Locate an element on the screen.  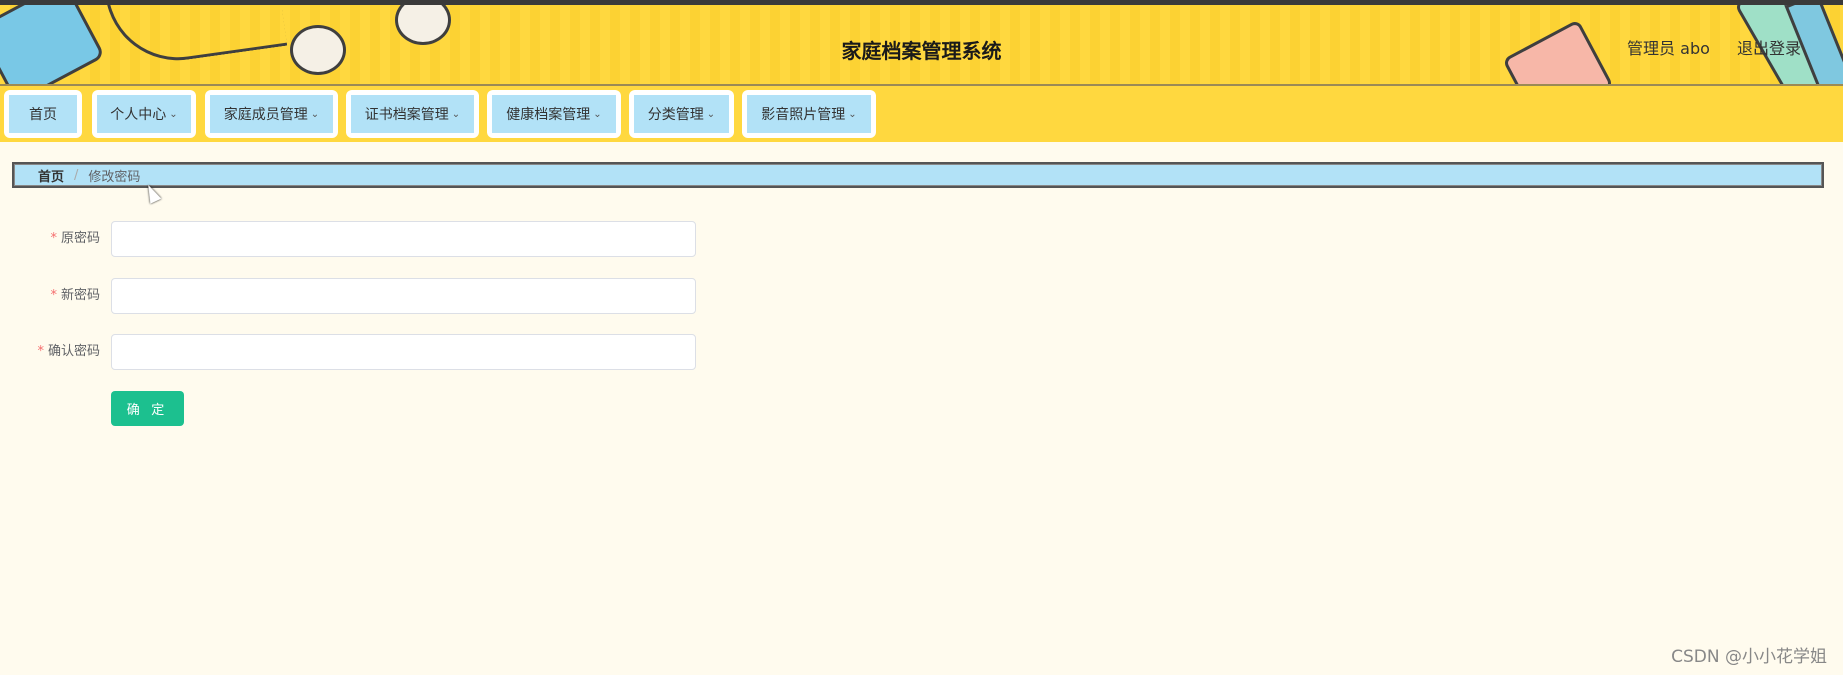
nav-item-label: 影音照片管理 is located at coordinates (803, 115).